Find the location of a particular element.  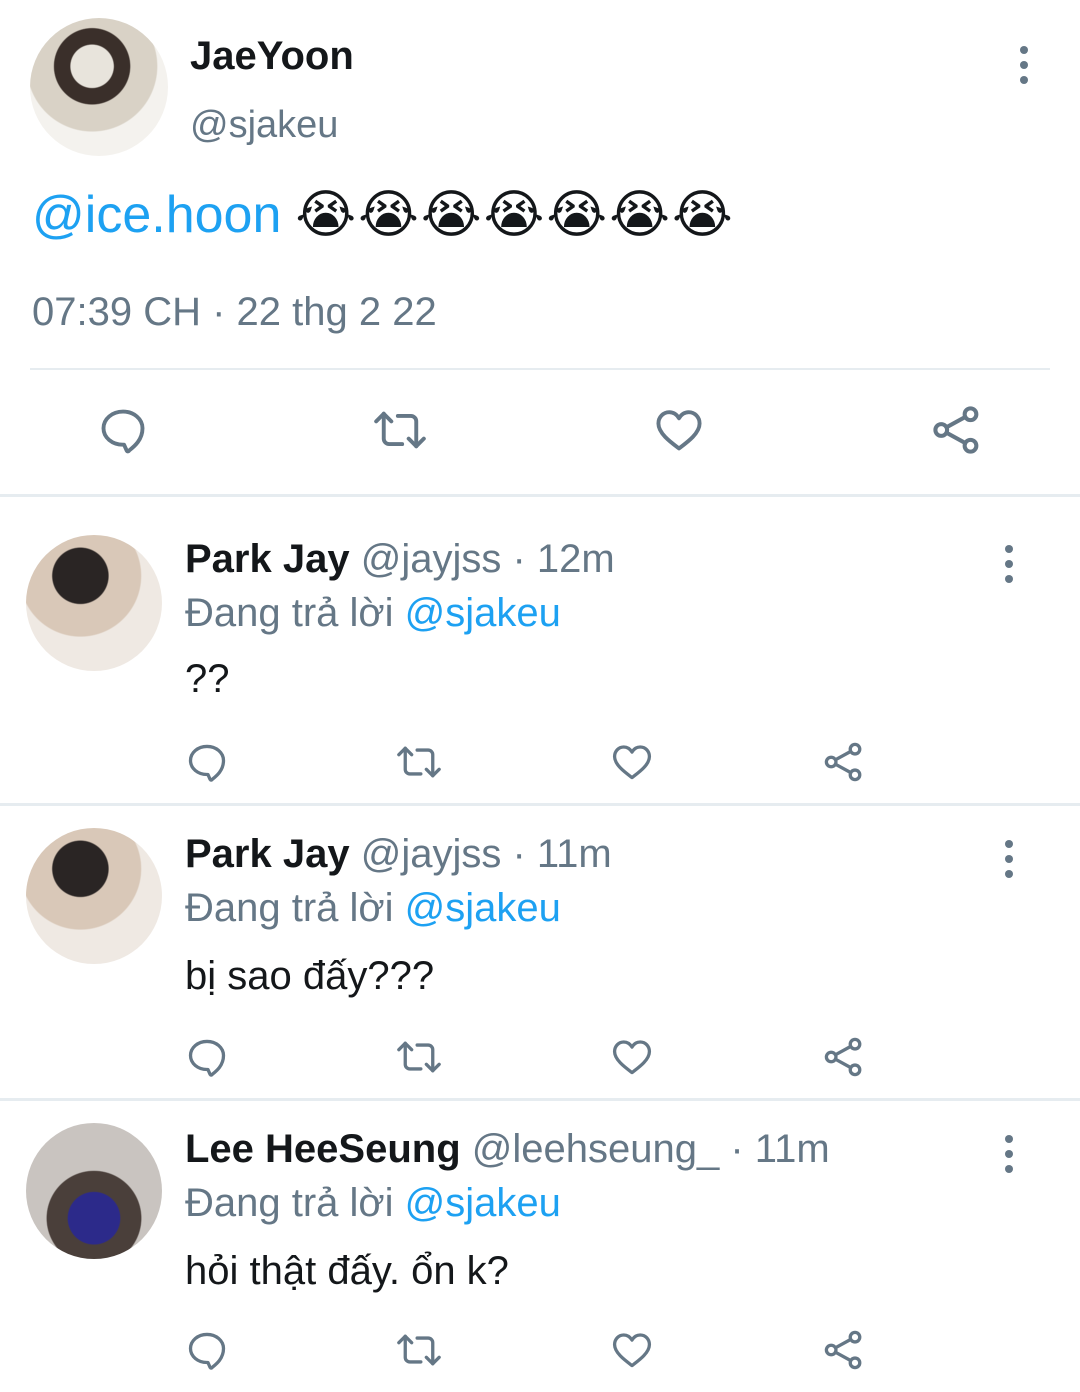

tweet-timestamp: 07:39 CH · 22 thg 2 22 is located at coordinates (234, 312).